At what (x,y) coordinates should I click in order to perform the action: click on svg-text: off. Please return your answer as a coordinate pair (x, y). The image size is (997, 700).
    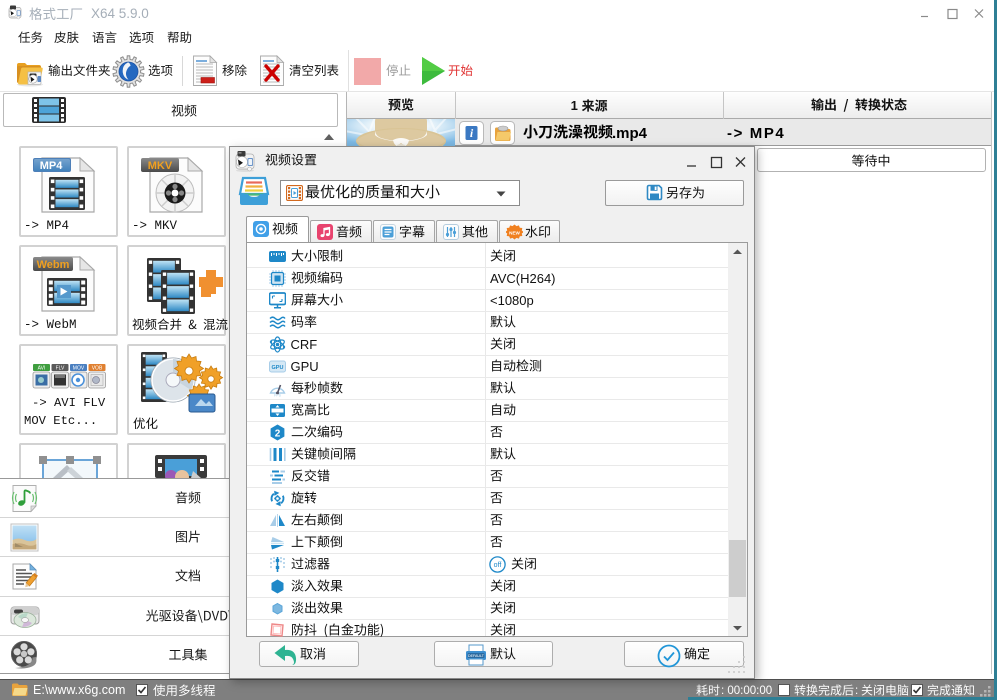
    Looking at the image, I should click on (498, 565).